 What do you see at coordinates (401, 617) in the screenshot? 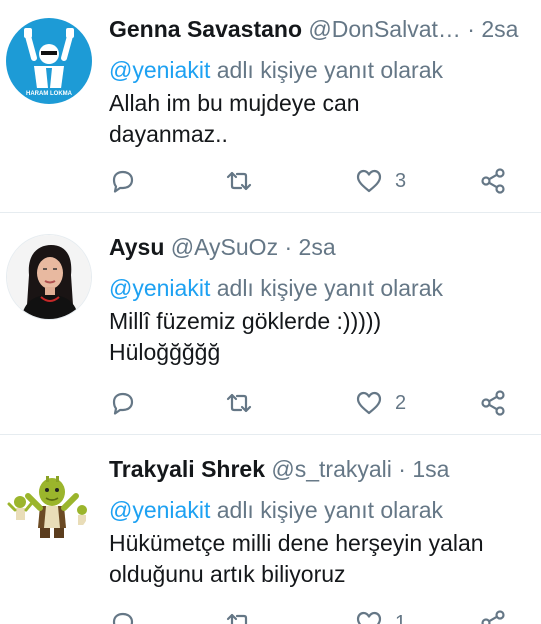
I see `like-count: 1` at bounding box center [401, 617].